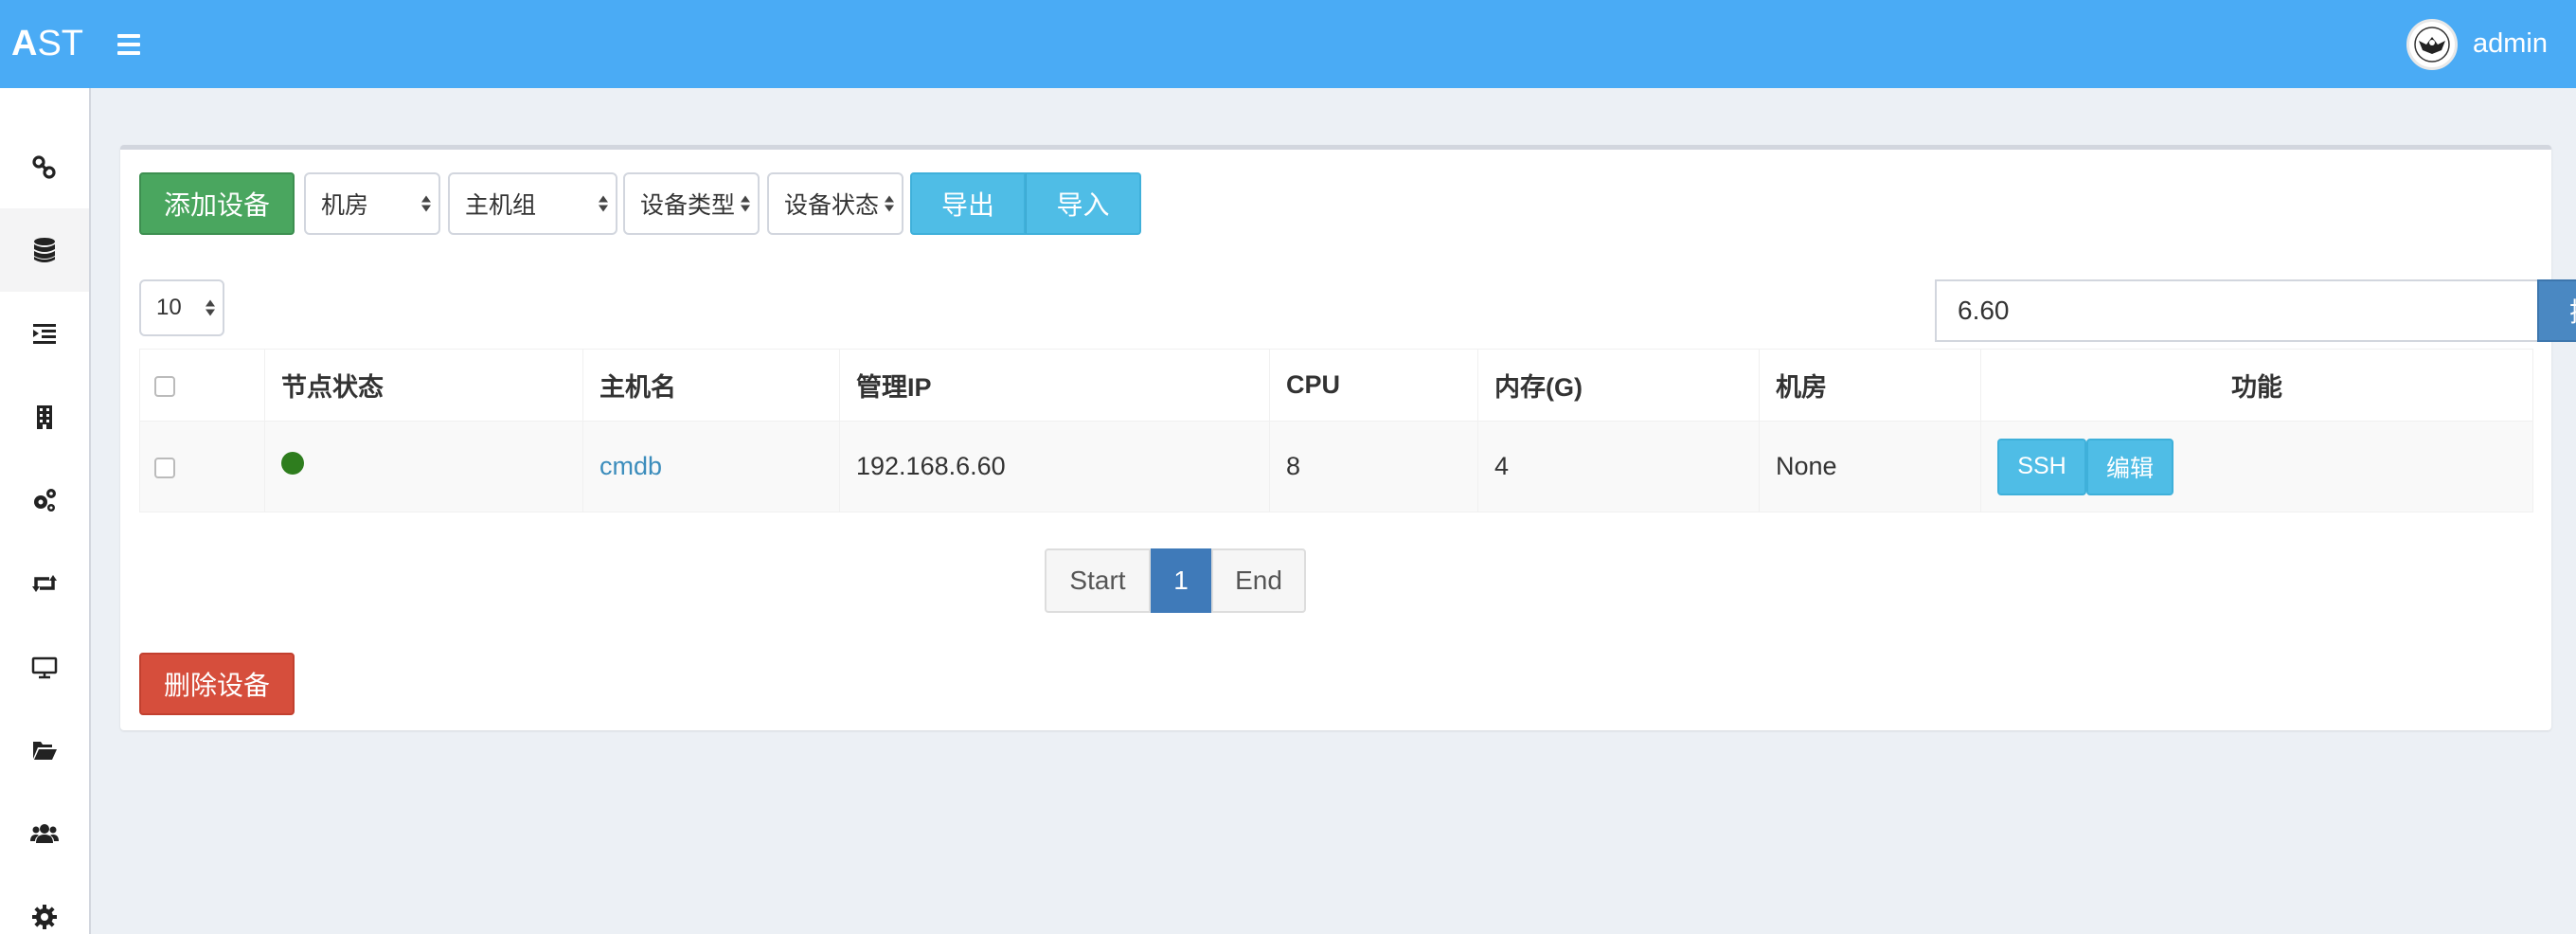 Image resolution: width=2576 pixels, height=934 pixels. What do you see at coordinates (217, 684) in the screenshot?
I see `delete-device-button: 删除设备` at bounding box center [217, 684].